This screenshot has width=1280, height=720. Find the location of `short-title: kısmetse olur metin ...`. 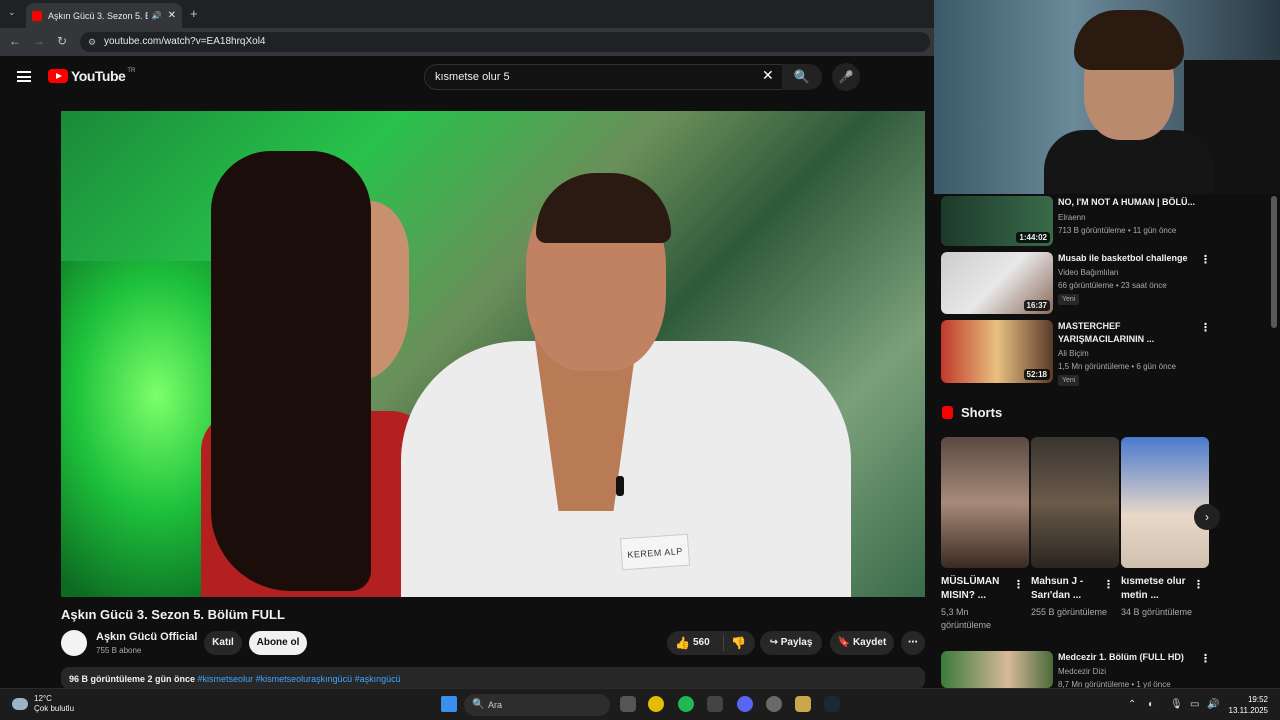

short-title: kısmetse olur metin ... is located at coordinates (1157, 589).